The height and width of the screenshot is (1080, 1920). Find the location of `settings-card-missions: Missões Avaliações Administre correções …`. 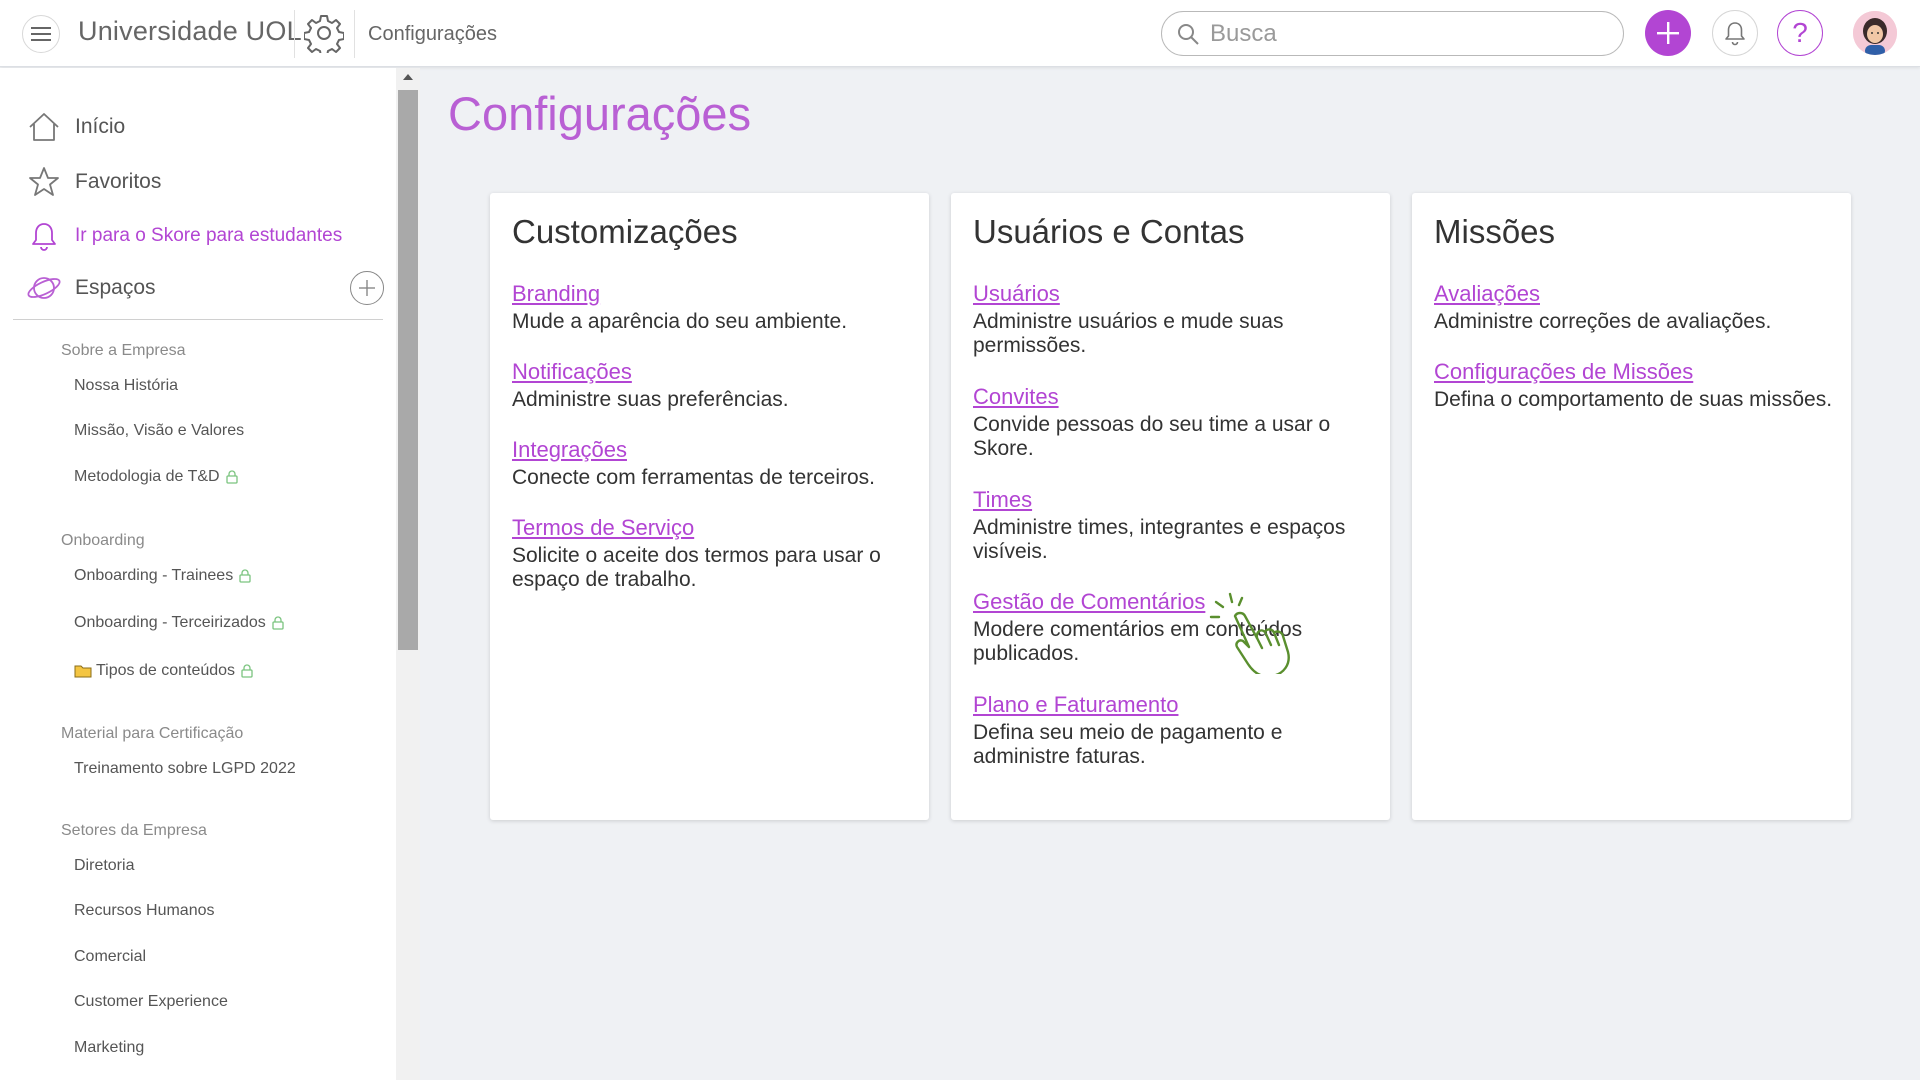

settings-card-missions: Missões Avaliações Administre correções … is located at coordinates (1631, 506).